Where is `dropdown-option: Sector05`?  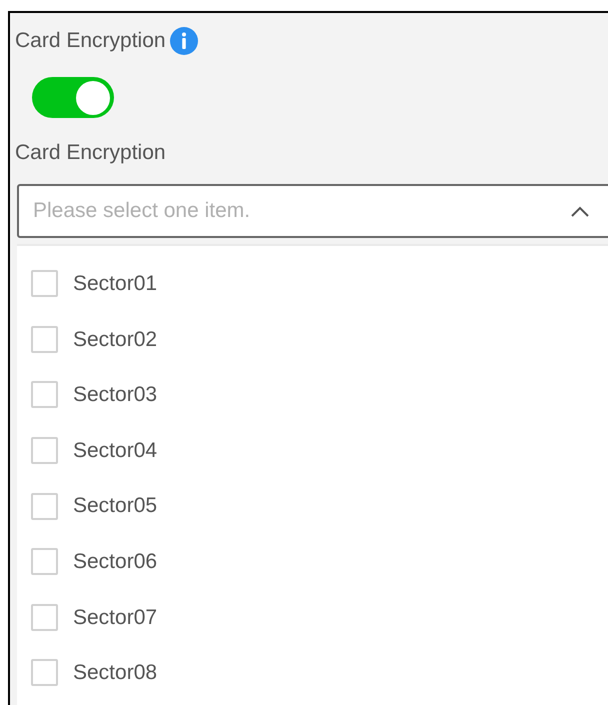
dropdown-option: Sector05 is located at coordinates (312, 506).